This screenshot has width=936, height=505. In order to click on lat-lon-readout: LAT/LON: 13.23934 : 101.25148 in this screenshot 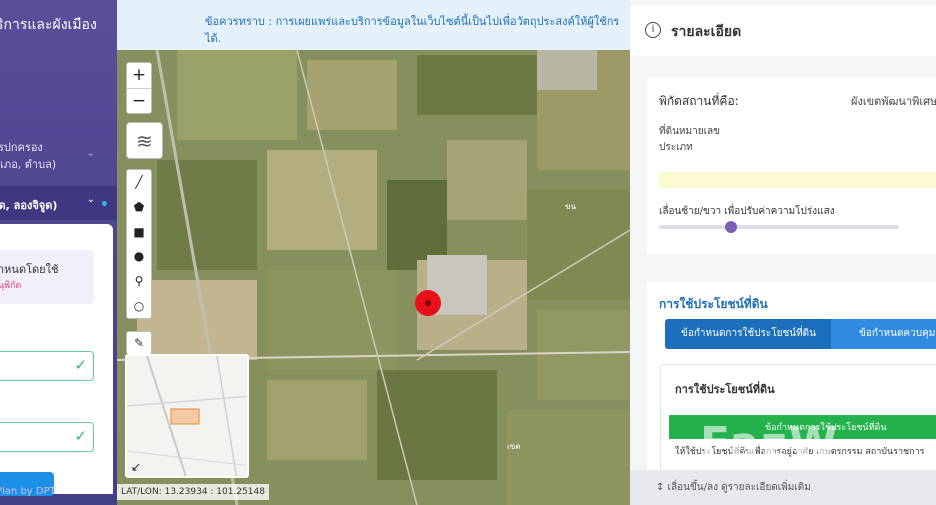, I will do `click(193, 492)`.